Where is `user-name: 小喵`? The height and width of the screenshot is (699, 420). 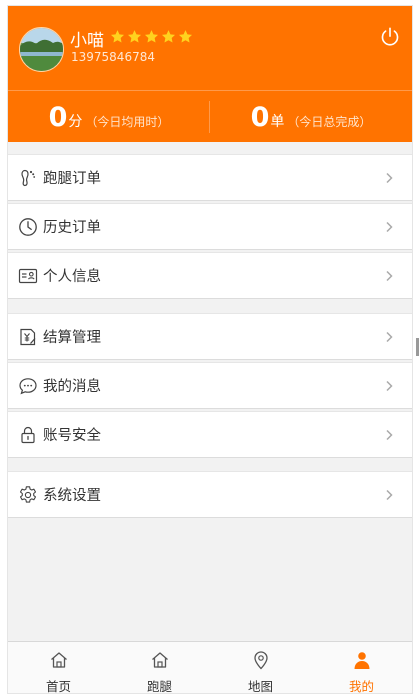
user-name: 小喵 is located at coordinates (87, 41).